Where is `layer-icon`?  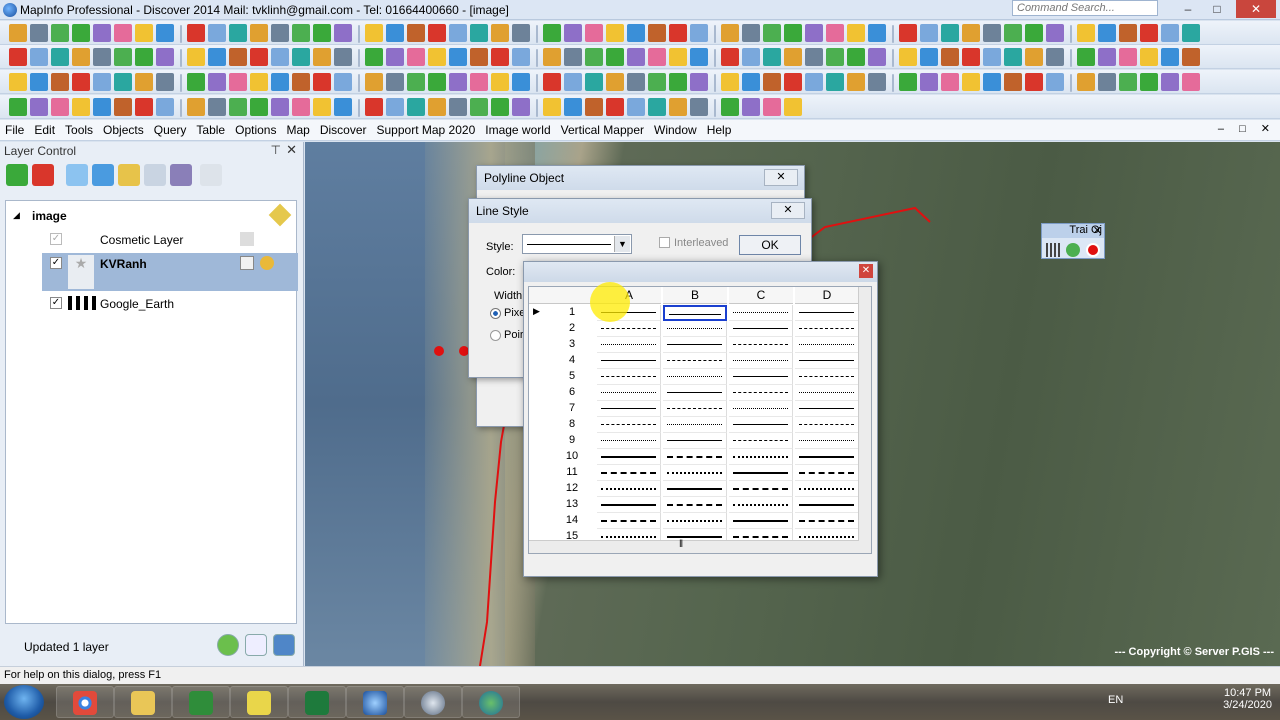 layer-icon is located at coordinates (196, 33).